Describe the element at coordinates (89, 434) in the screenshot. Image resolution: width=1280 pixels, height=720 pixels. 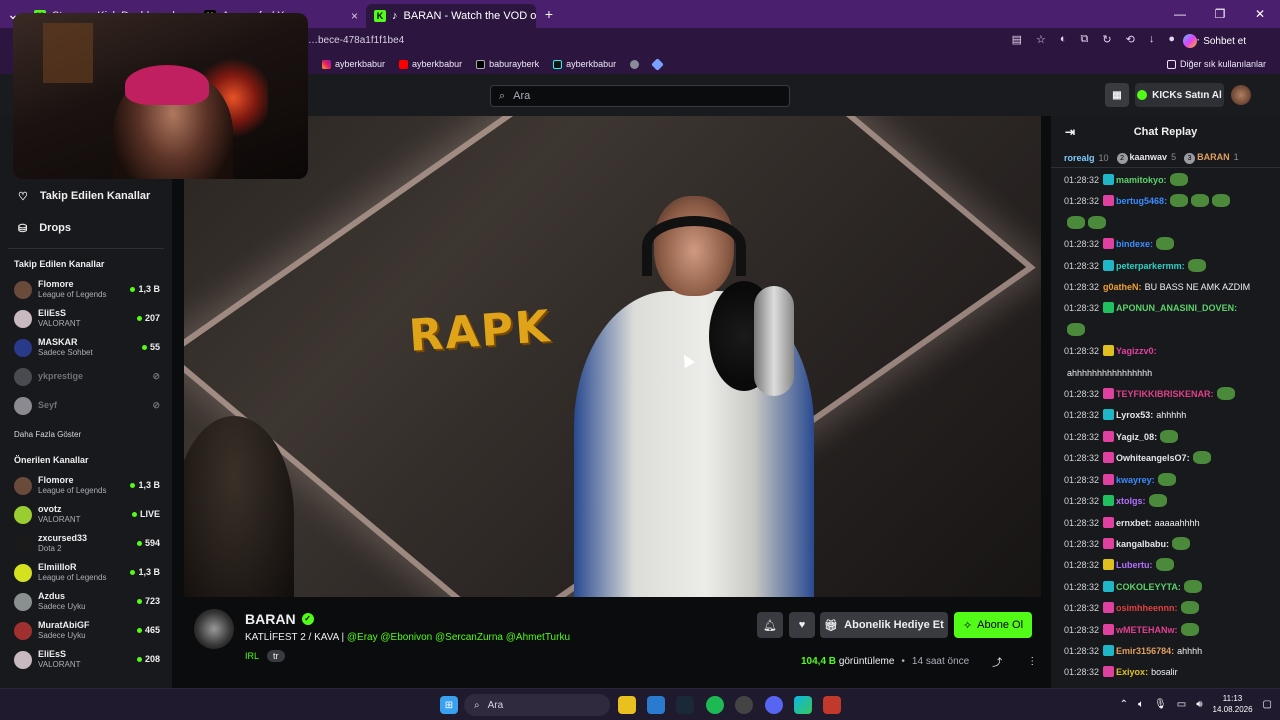
I see `show-more-link: Daha Fazla Göster` at that location.